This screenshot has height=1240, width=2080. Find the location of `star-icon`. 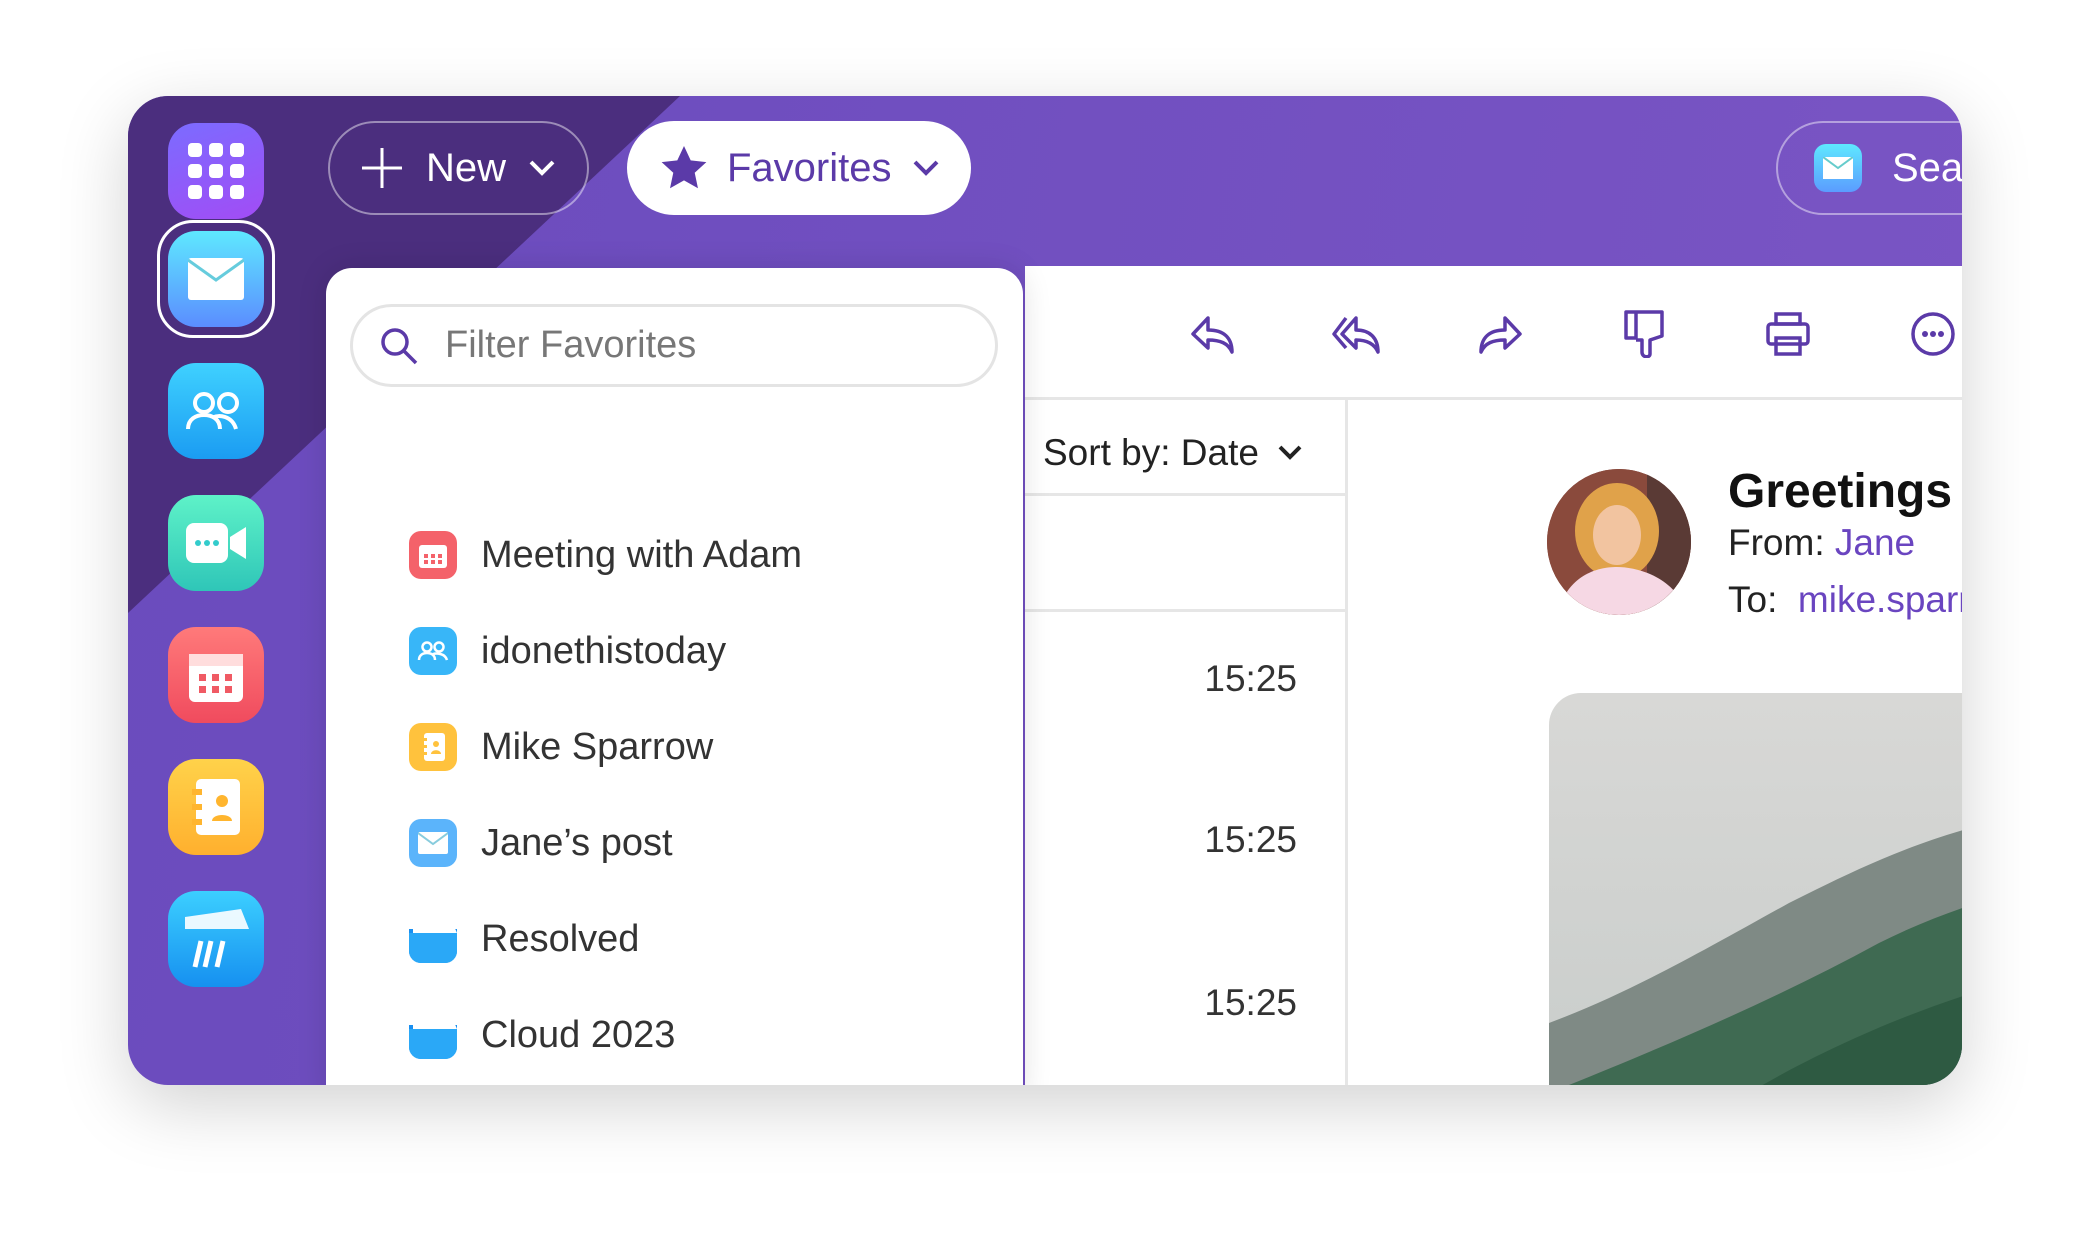

star-icon is located at coordinates (684, 167).